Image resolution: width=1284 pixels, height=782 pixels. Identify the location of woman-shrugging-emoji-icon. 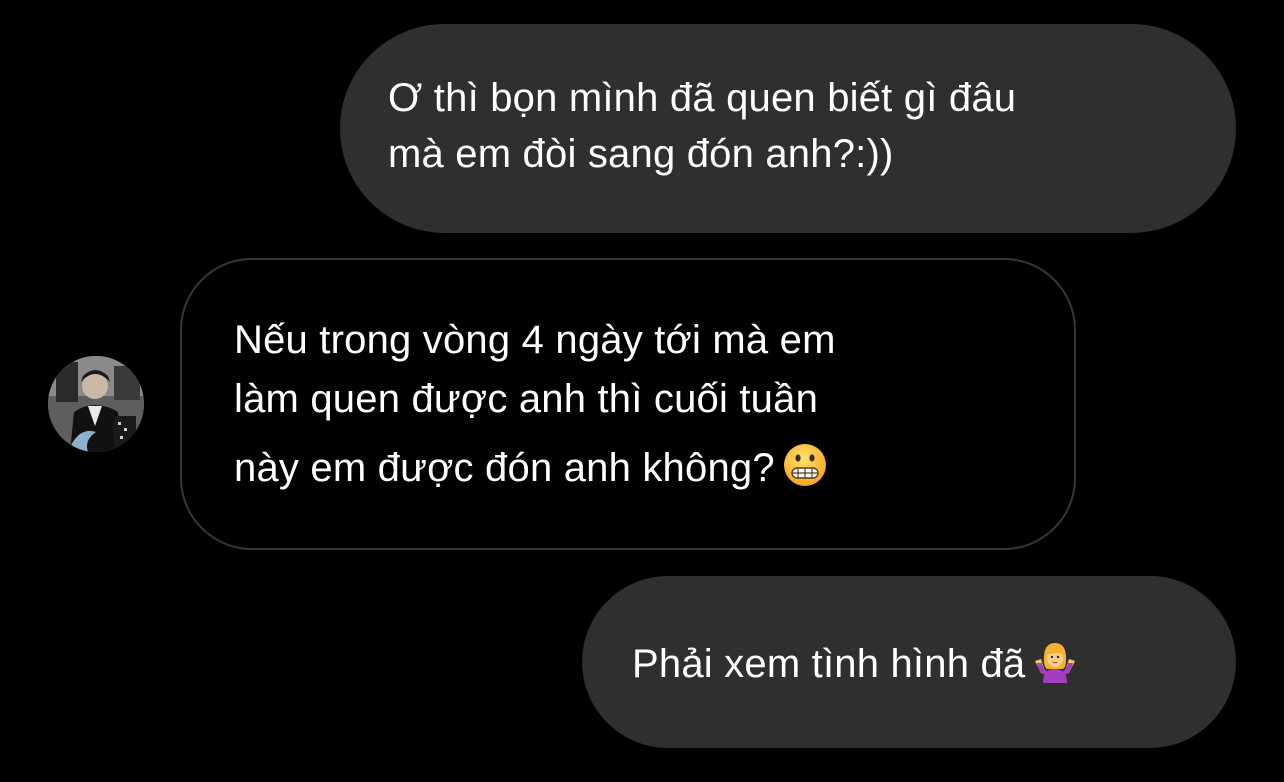
(1055, 663).